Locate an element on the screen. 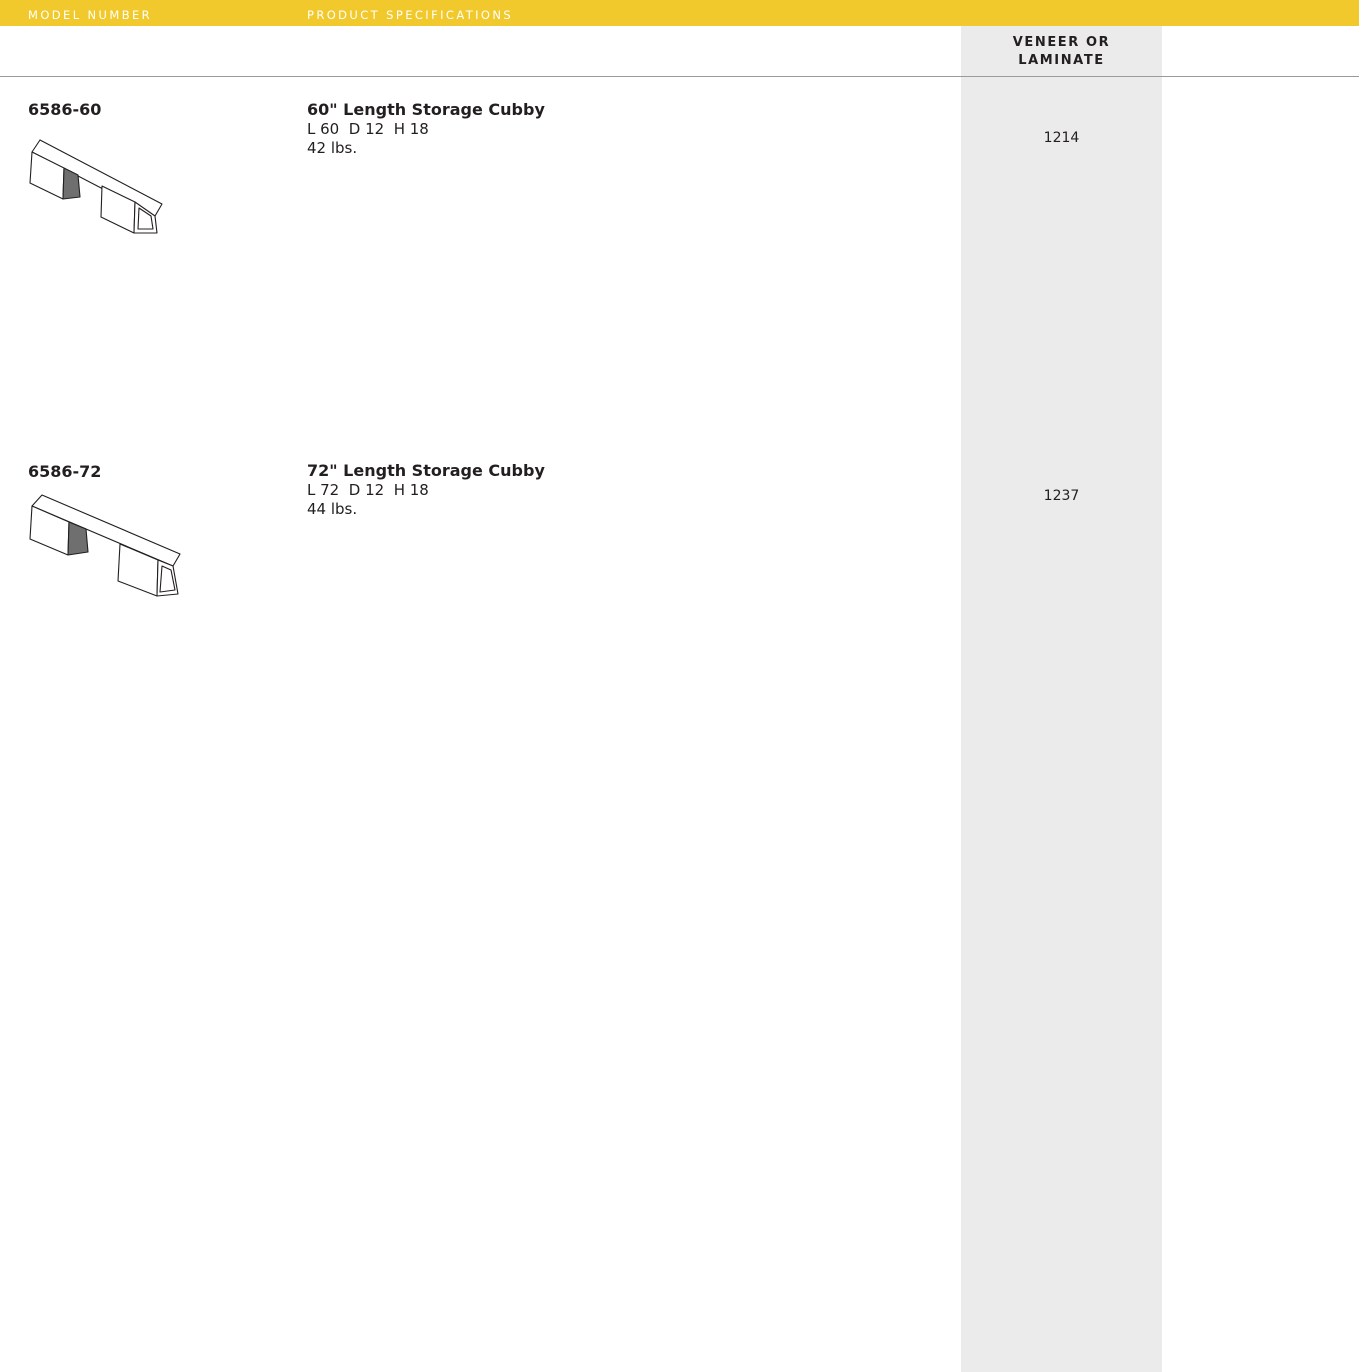  product-dimensions: L 60 D 12 H 18 is located at coordinates (368, 129).